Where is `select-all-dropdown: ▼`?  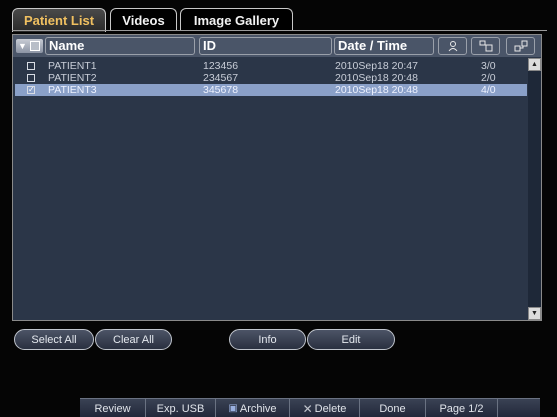 select-all-dropdown: ▼ is located at coordinates (29, 46).